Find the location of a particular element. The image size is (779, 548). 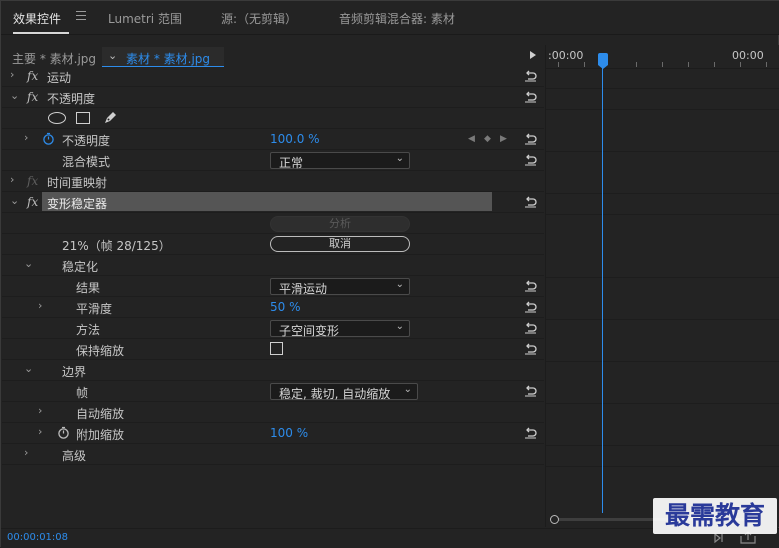

method-row: 方法 子空间变形 ⌄ is located at coordinates (273, 328).